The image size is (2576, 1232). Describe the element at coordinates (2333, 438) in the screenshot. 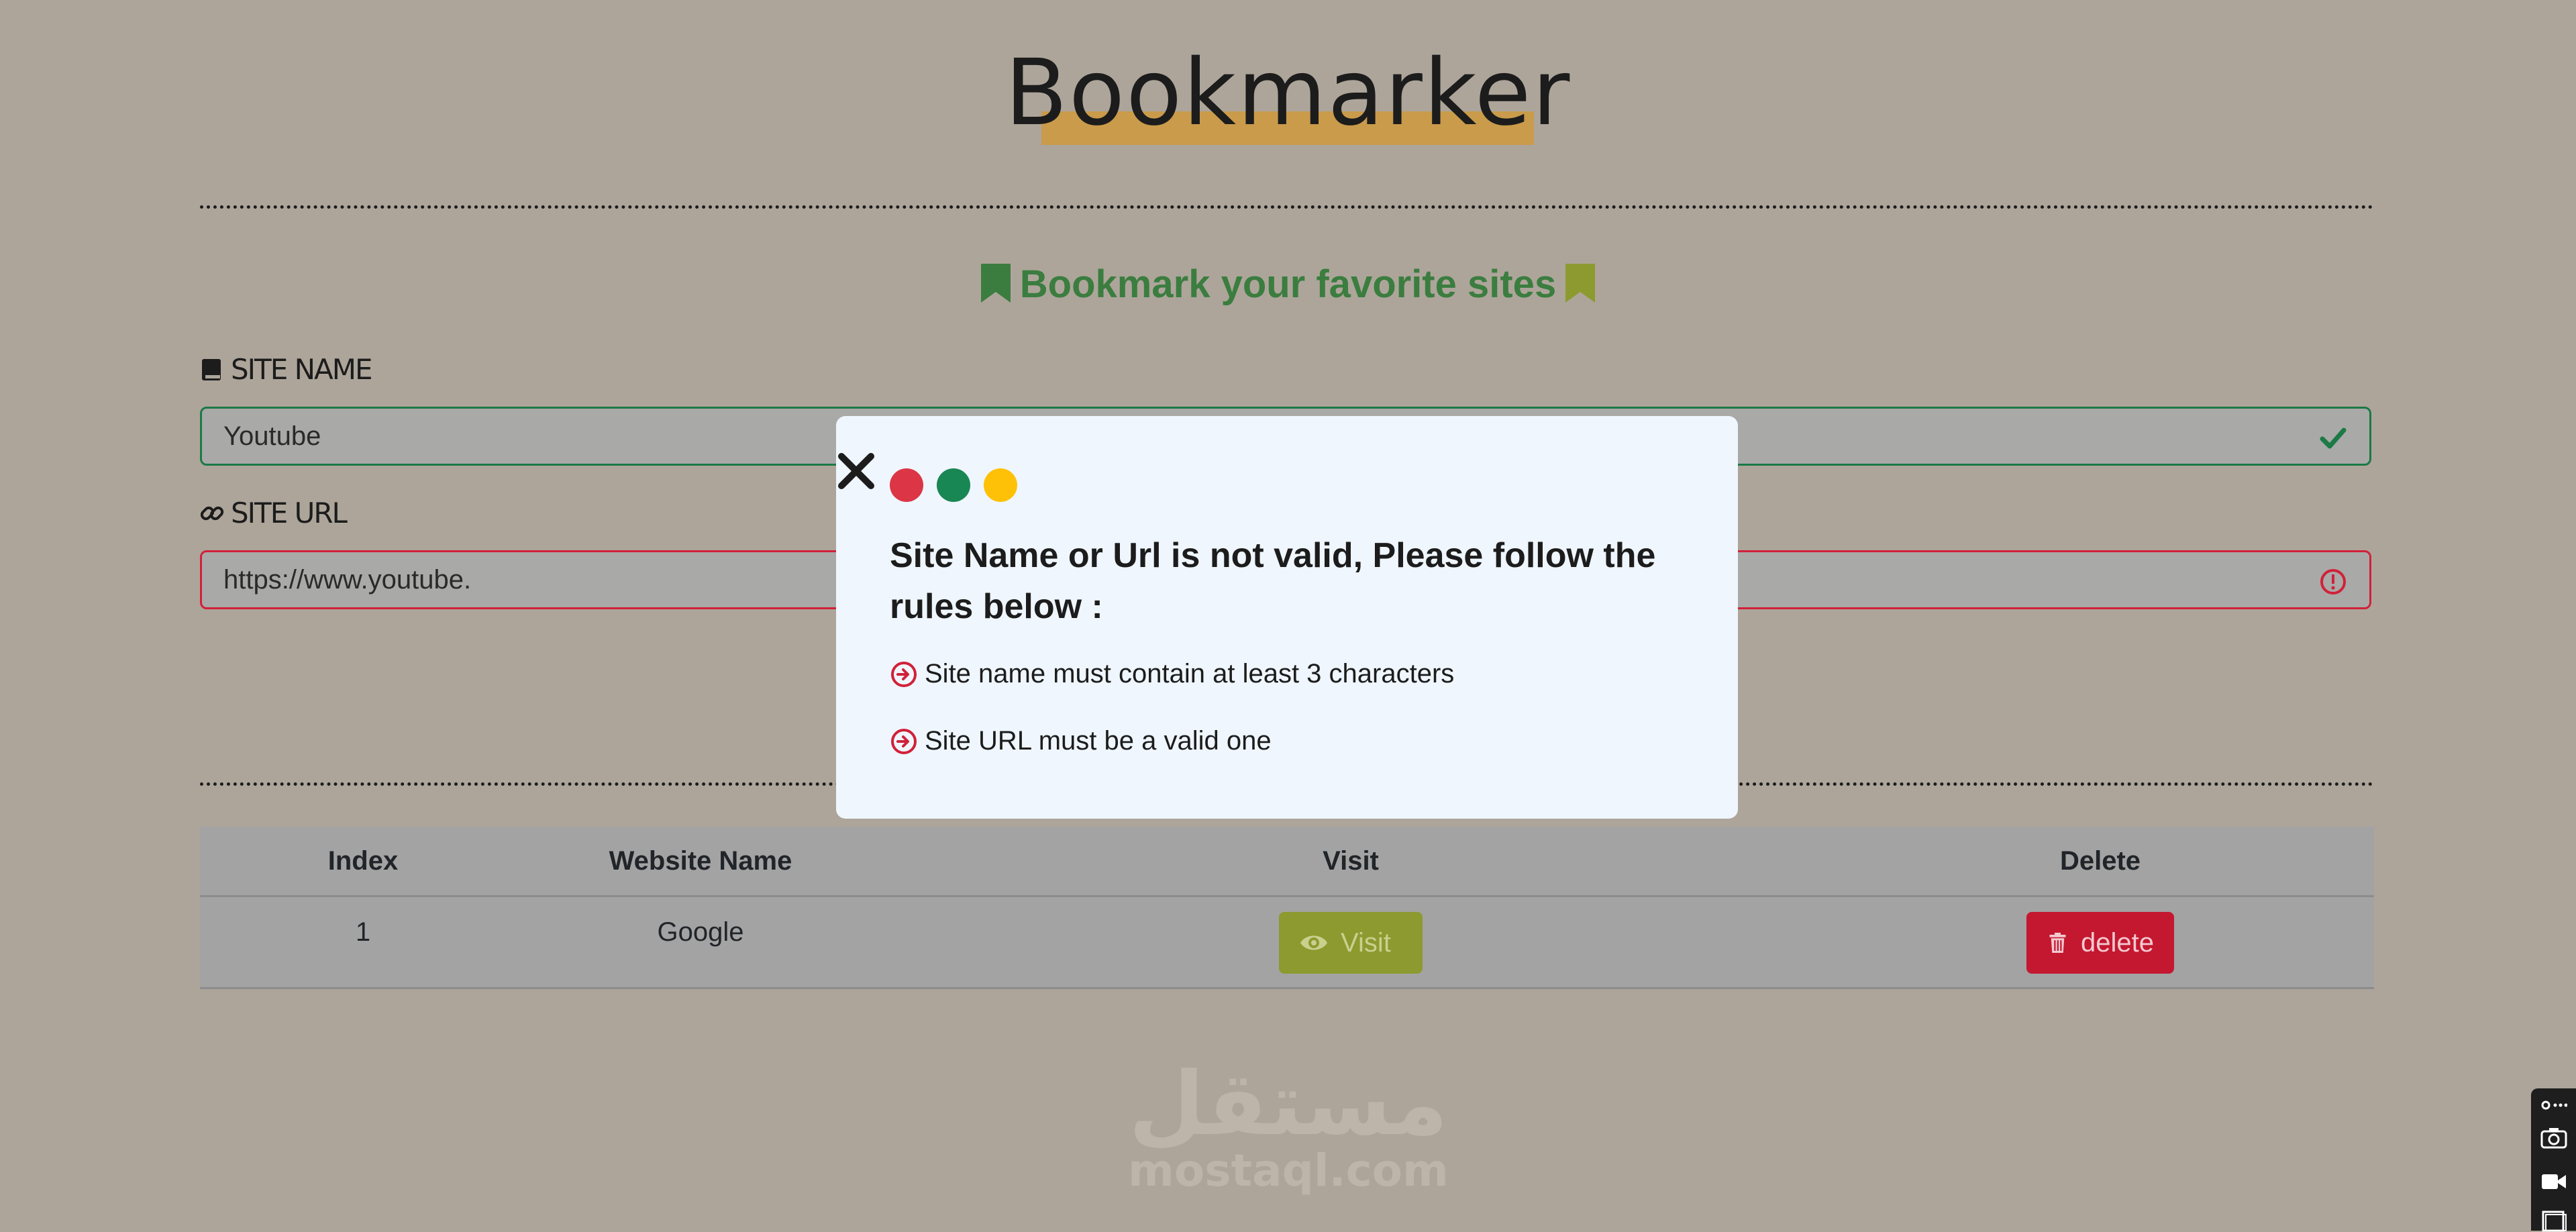

I see `check-icon` at that location.